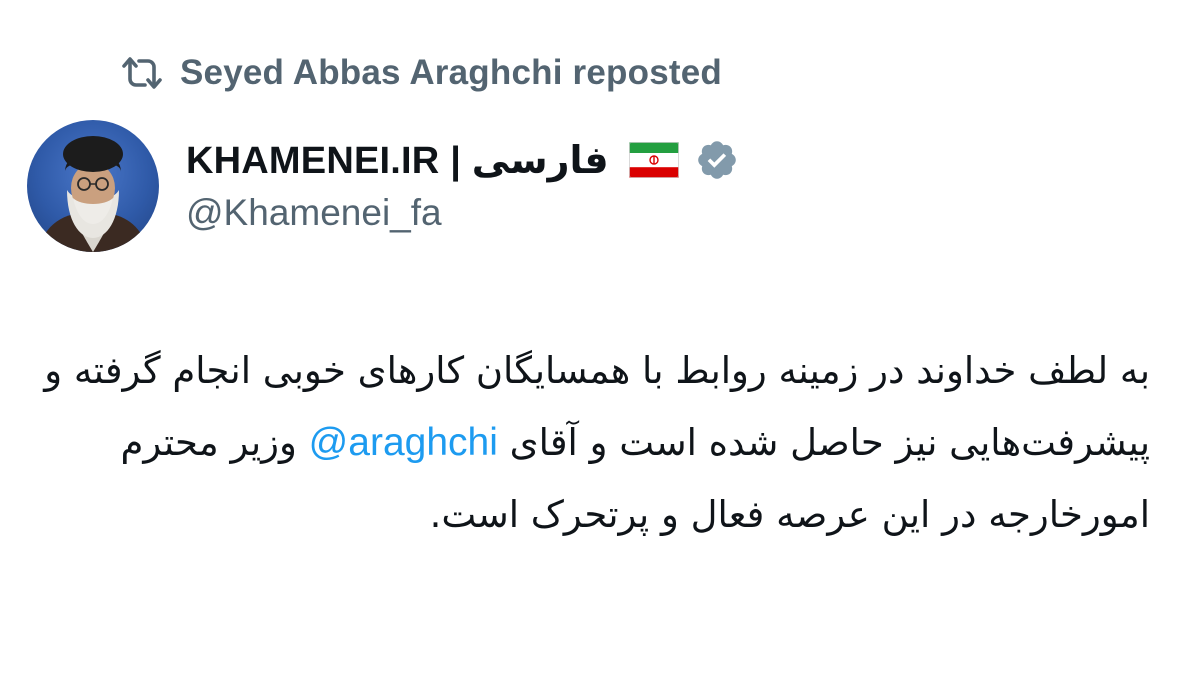  I want to click on repost-row: Seyed Abbas Araghchi reposted, so click(421, 73).